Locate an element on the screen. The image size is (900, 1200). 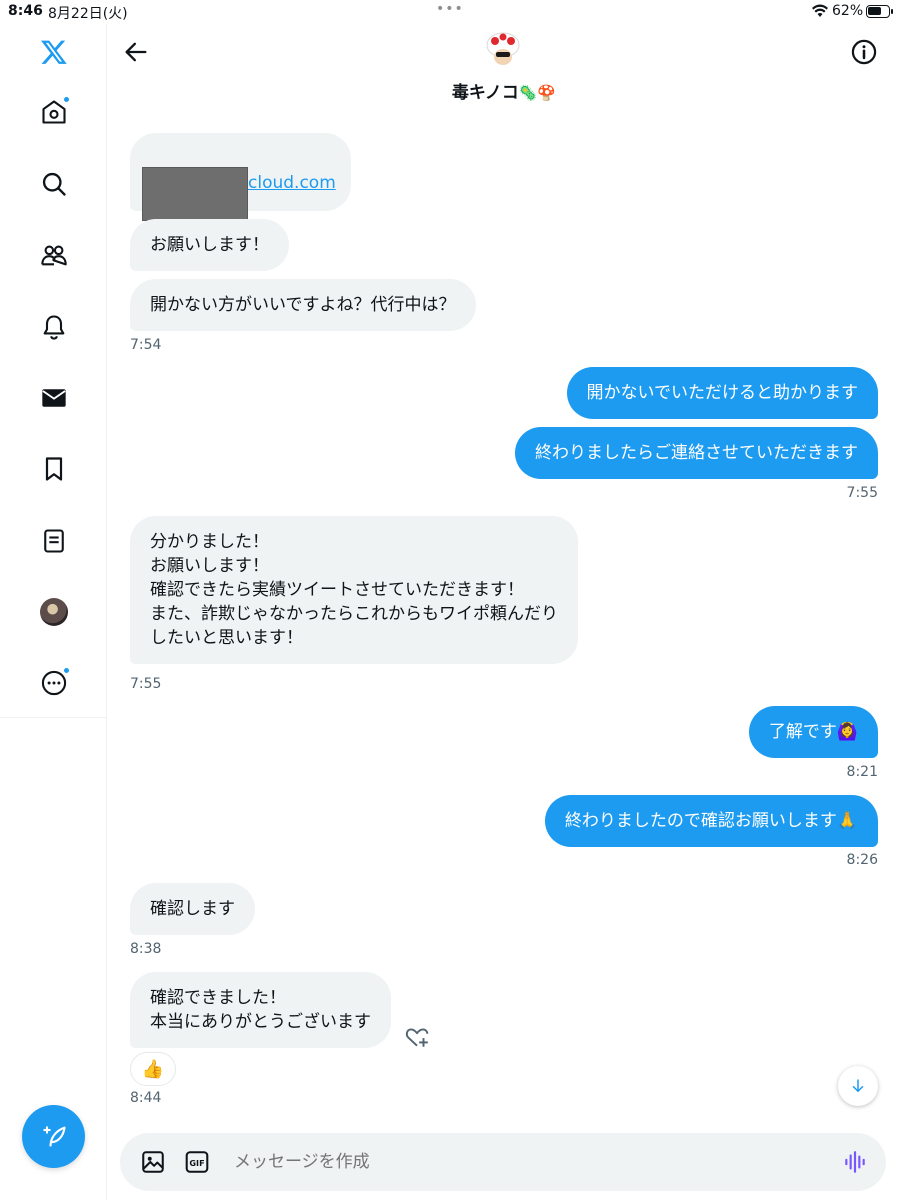
svg-text: GIF is located at coordinates (196, 1163).